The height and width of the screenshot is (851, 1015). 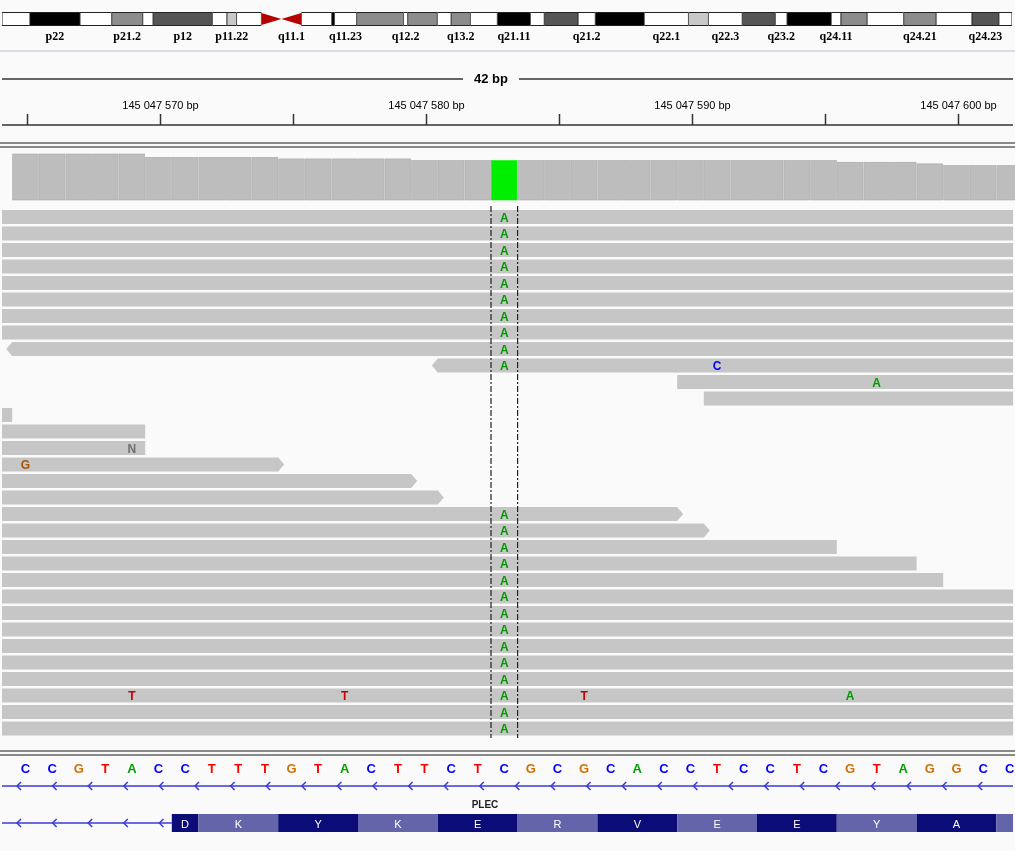 I want to click on reference-base: A, so click(x=132, y=768).